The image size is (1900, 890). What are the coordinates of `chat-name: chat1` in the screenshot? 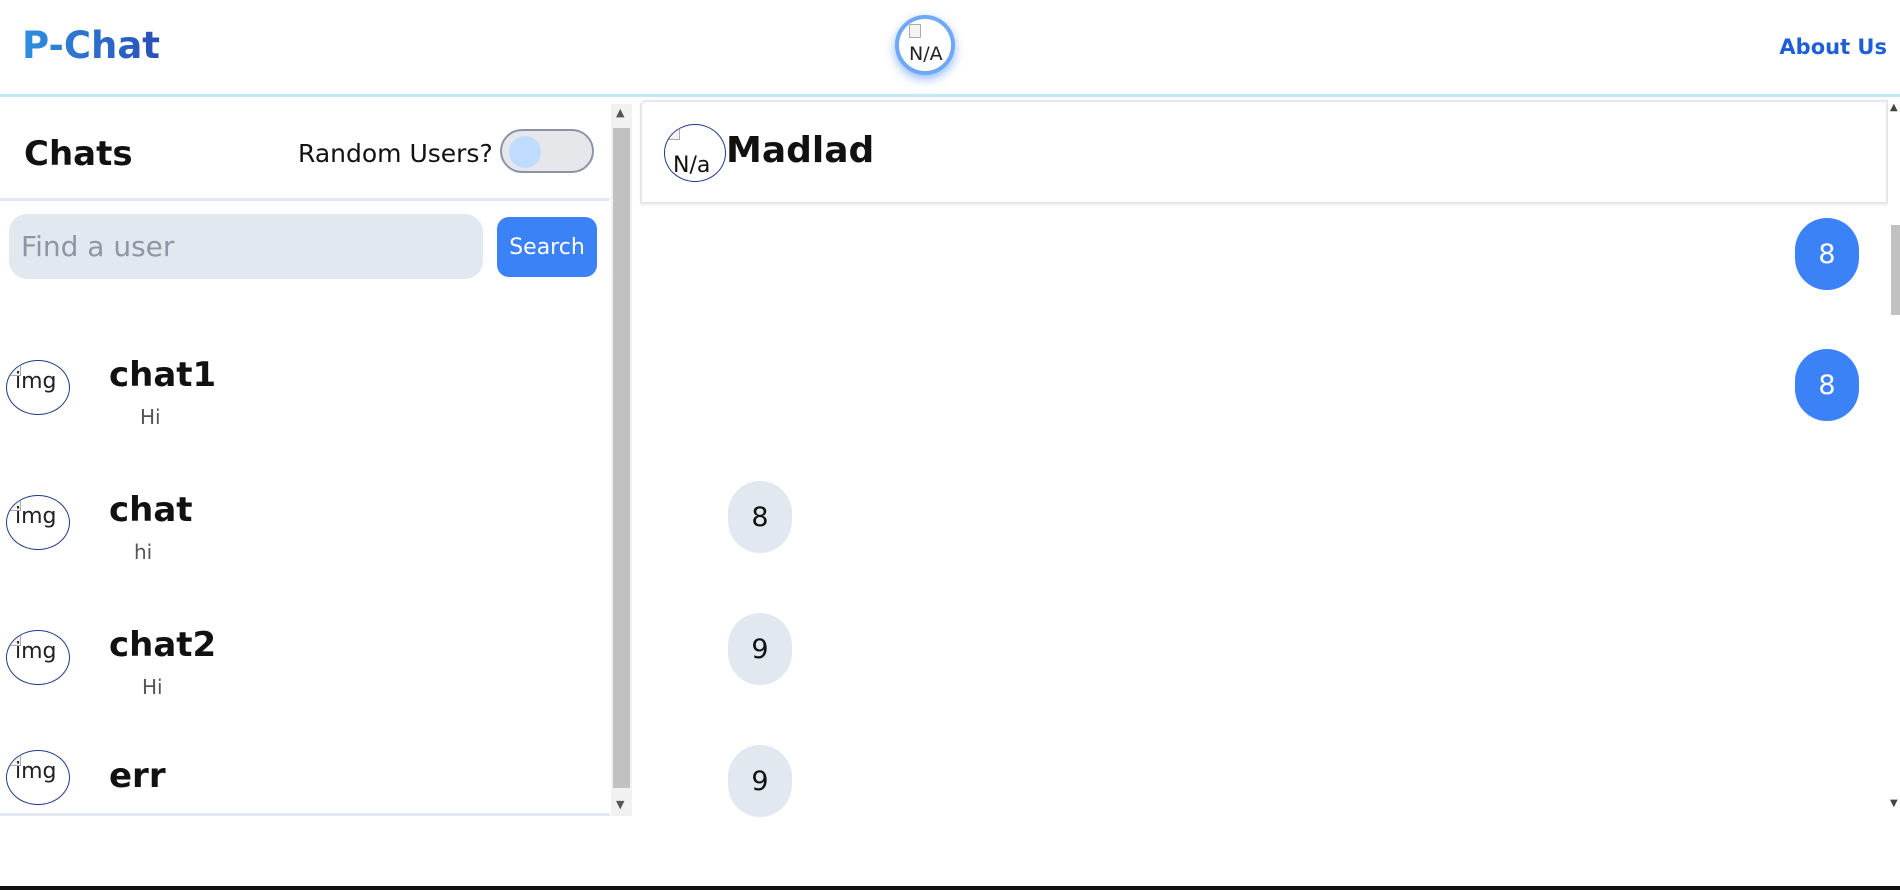 It's located at (163, 375).